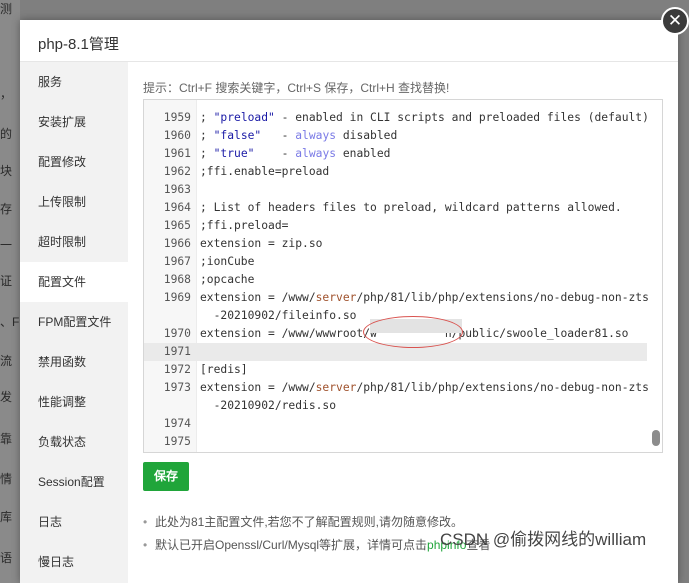  Describe the element at coordinates (349, 41) in the screenshot. I see `dialog-header: php-8.1管理` at that location.